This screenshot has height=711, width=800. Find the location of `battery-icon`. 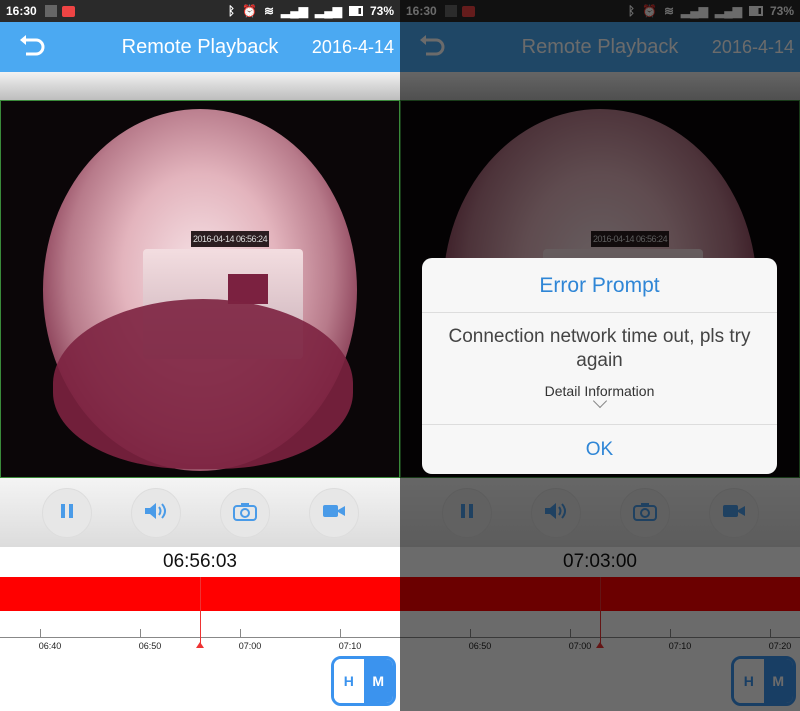

battery-icon is located at coordinates (355, 11).